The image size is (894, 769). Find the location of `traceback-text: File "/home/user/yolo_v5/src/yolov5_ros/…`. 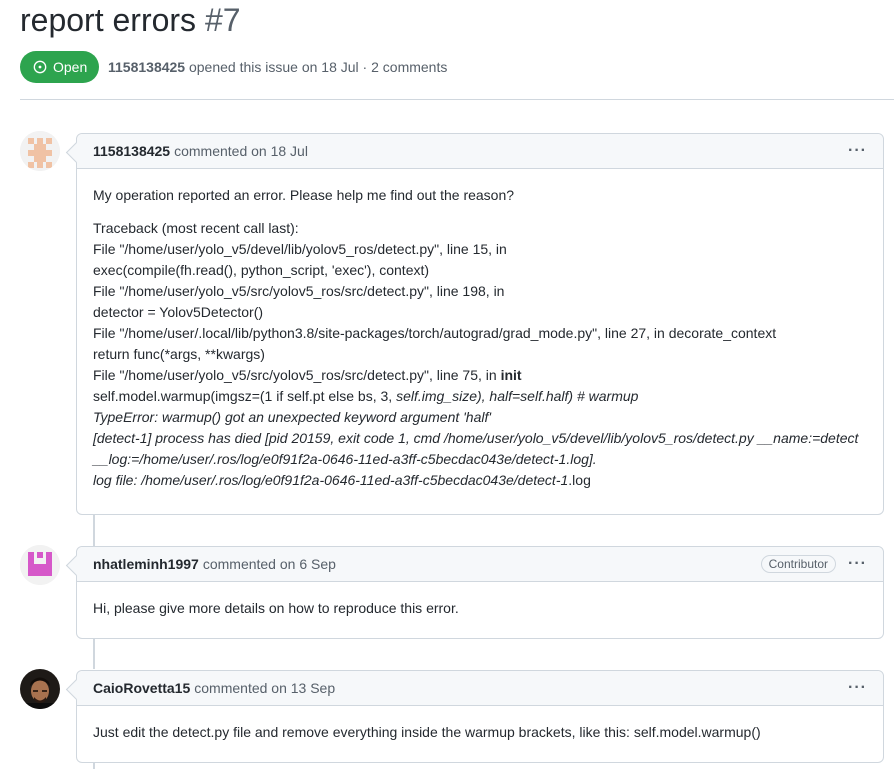

traceback-text: File "/home/user/yolo_v5/src/yolov5_ros/… is located at coordinates (297, 375).